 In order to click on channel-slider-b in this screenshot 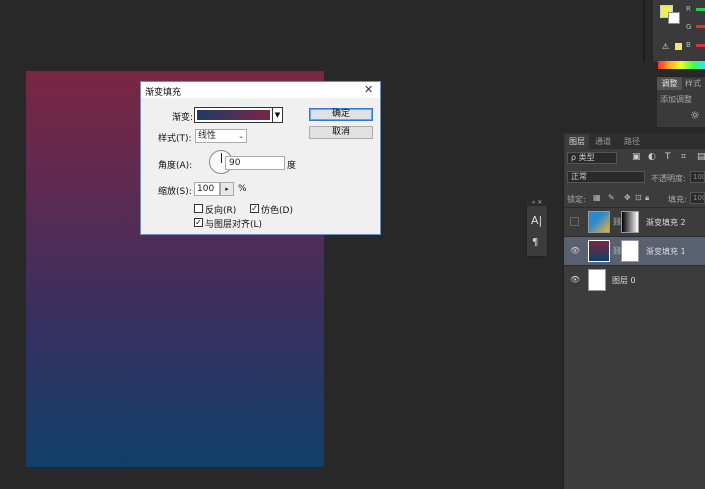, I will do `click(700, 45)`.